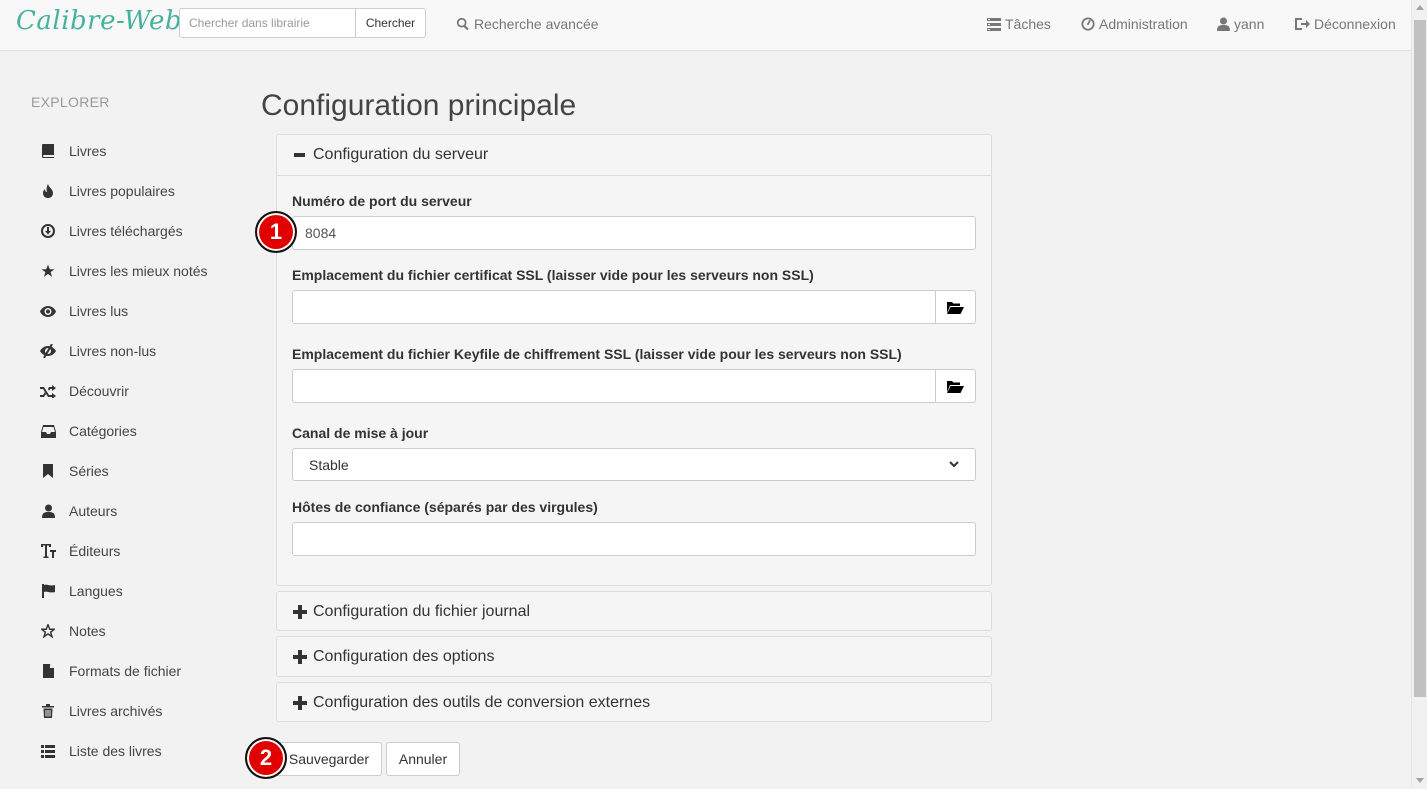 The image size is (1427, 789). Describe the element at coordinates (462, 24) in the screenshot. I see `search-icon` at that location.